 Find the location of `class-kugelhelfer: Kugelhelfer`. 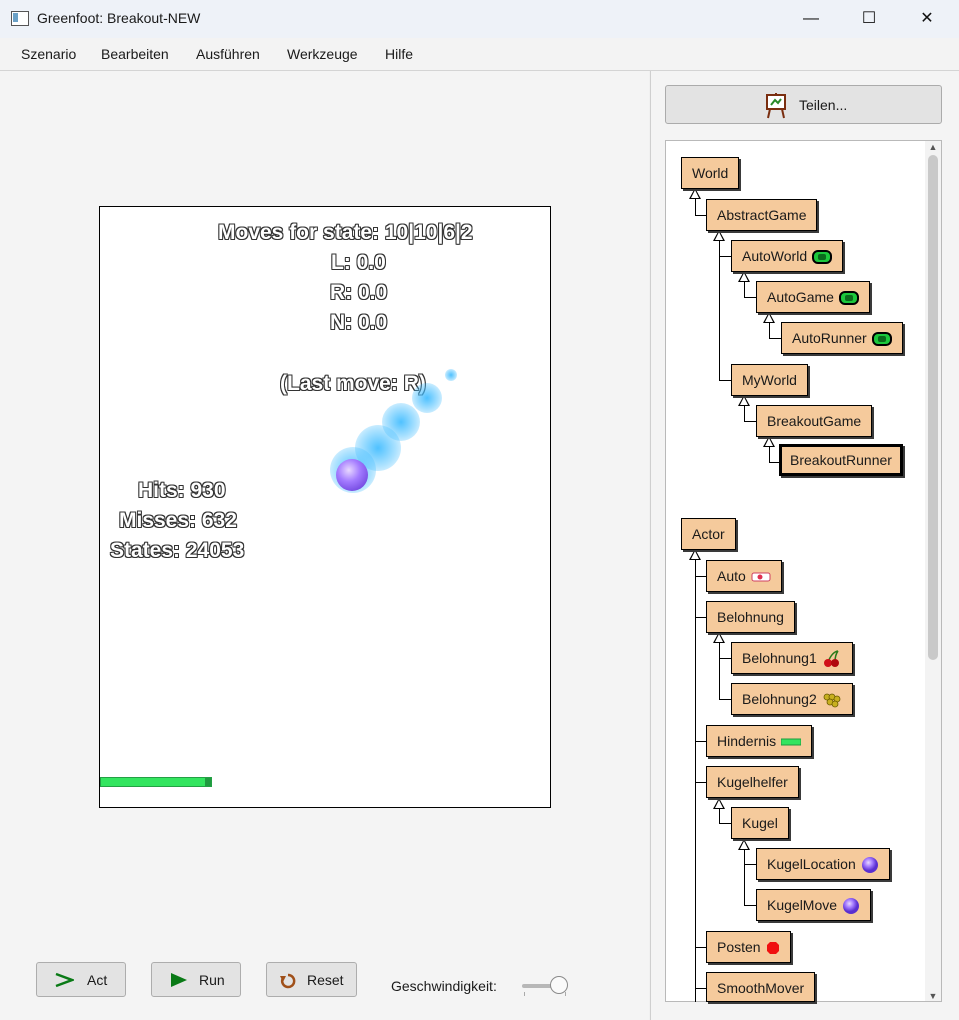

class-kugelhelfer: Kugelhelfer is located at coordinates (752, 782).